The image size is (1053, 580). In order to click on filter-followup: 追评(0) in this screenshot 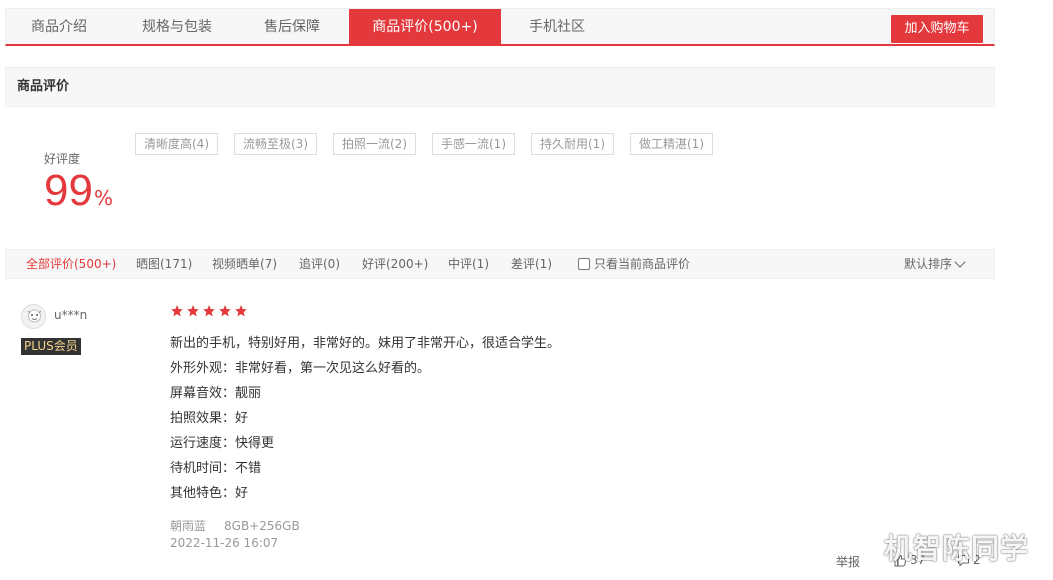, I will do `click(319, 264)`.